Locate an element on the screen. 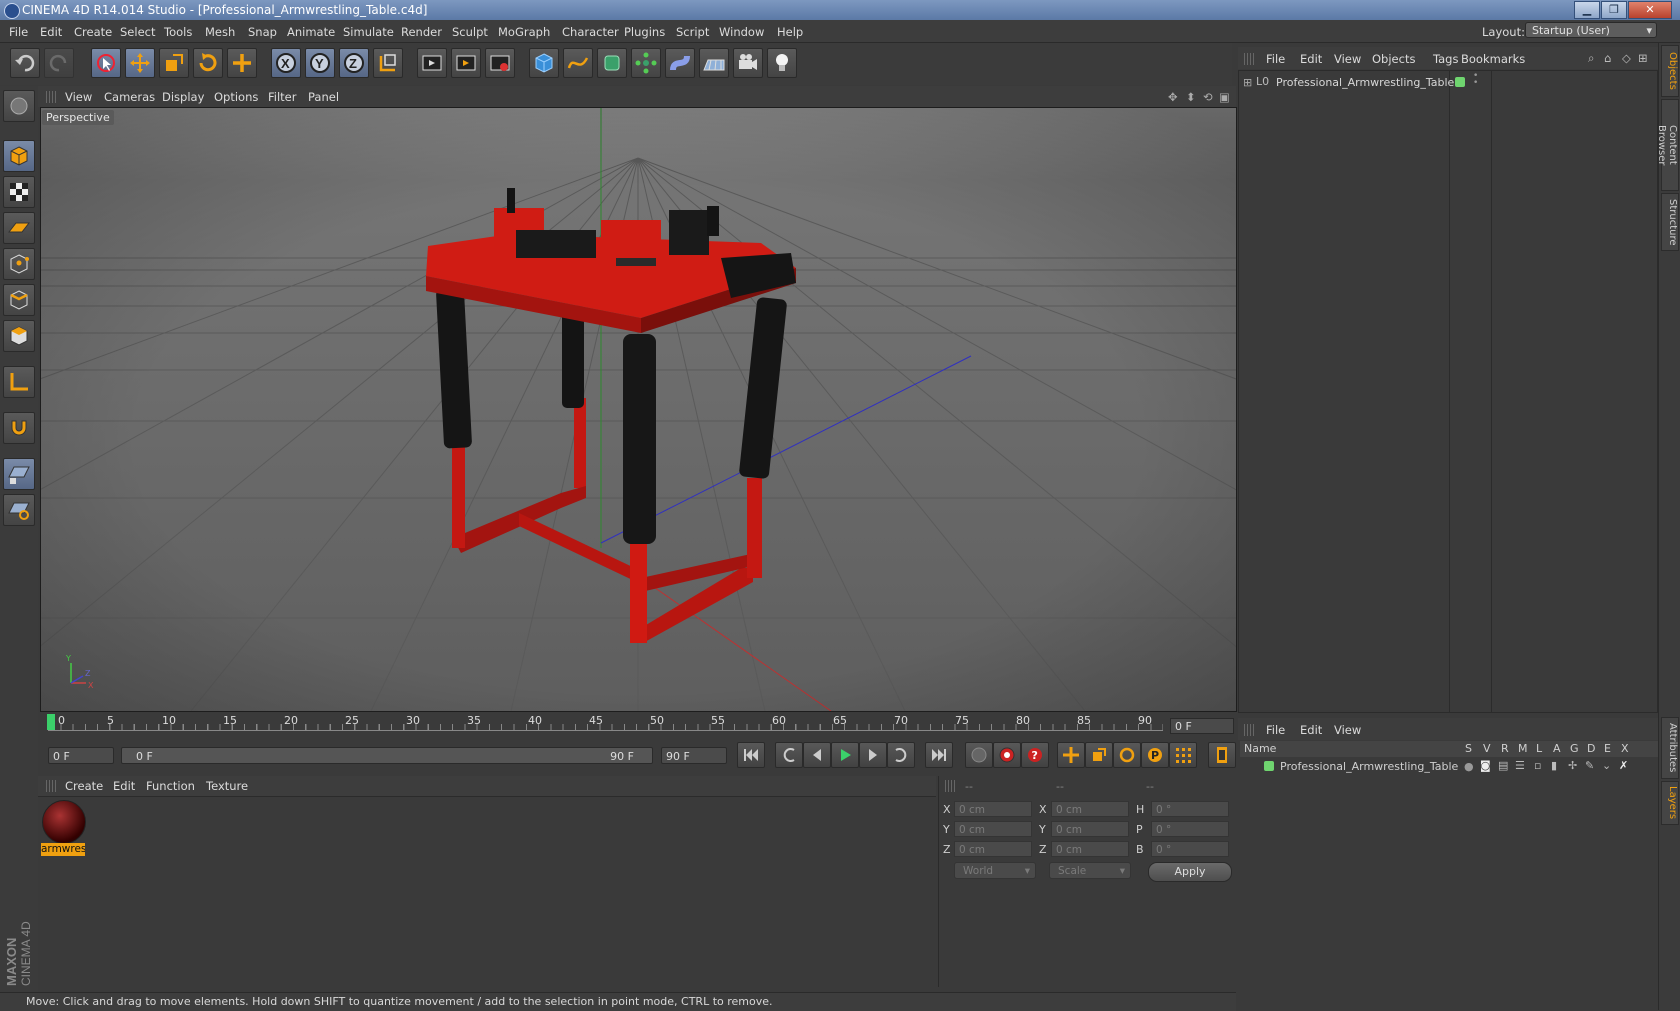 The width and height of the screenshot is (1680, 1011). undo-button is located at coordinates (25, 63).